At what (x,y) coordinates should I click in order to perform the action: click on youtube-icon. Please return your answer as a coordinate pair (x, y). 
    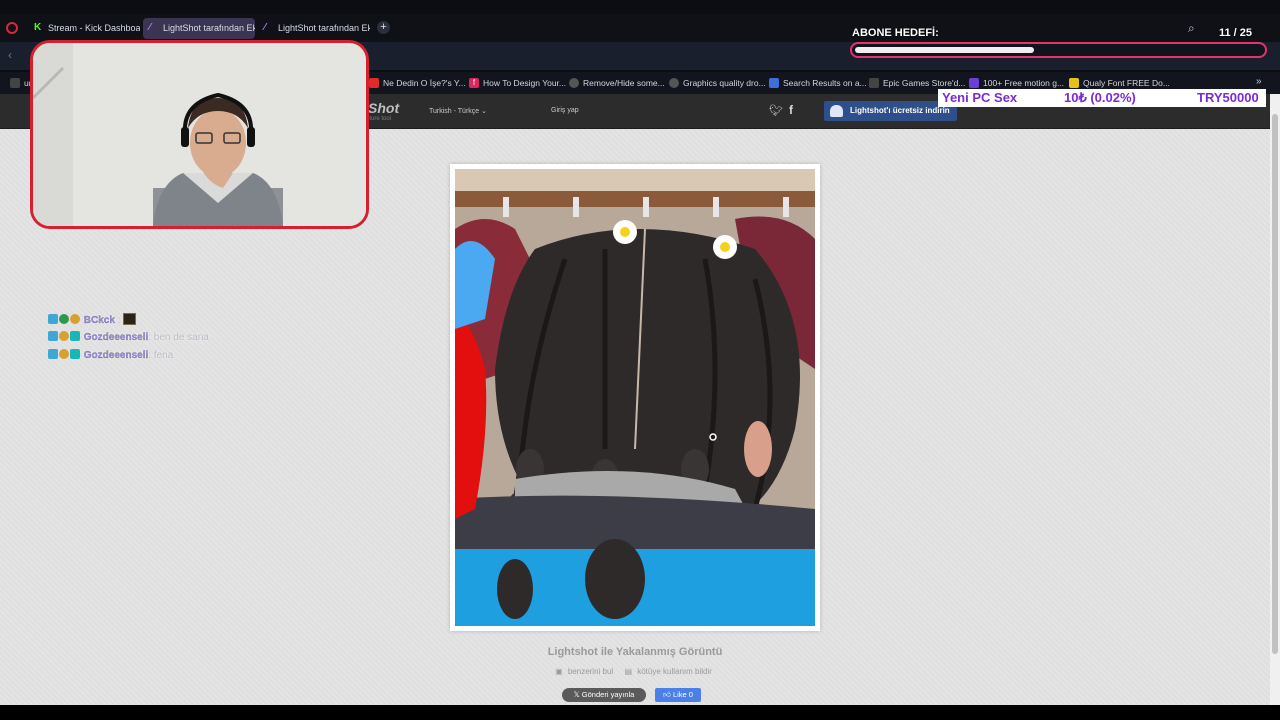
    Looking at the image, I should click on (374, 83).